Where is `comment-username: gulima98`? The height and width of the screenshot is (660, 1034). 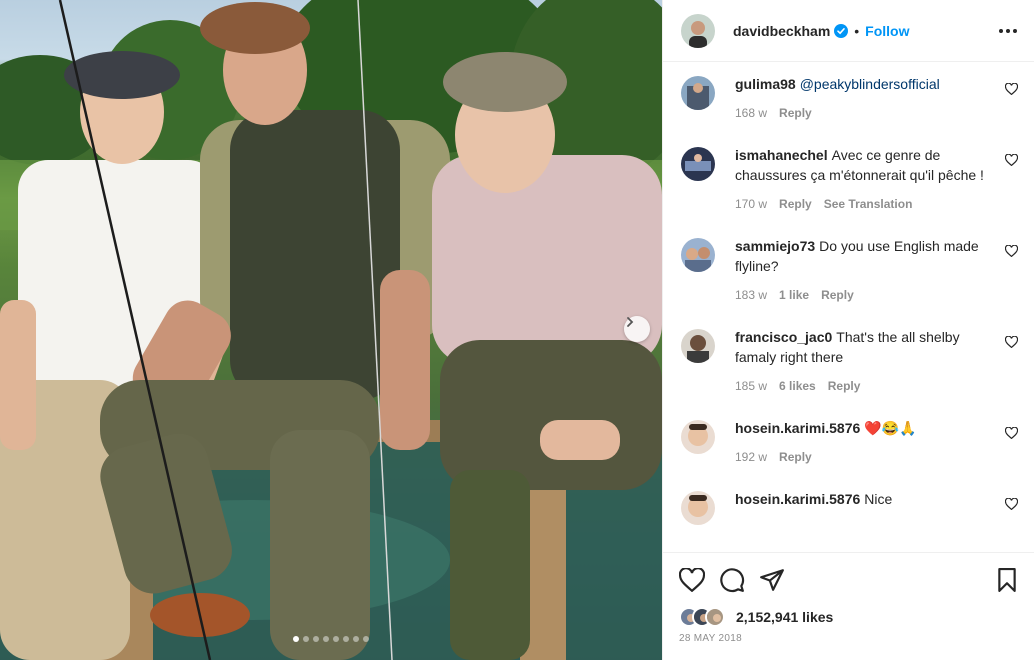
comment-username: gulima98 is located at coordinates (765, 84).